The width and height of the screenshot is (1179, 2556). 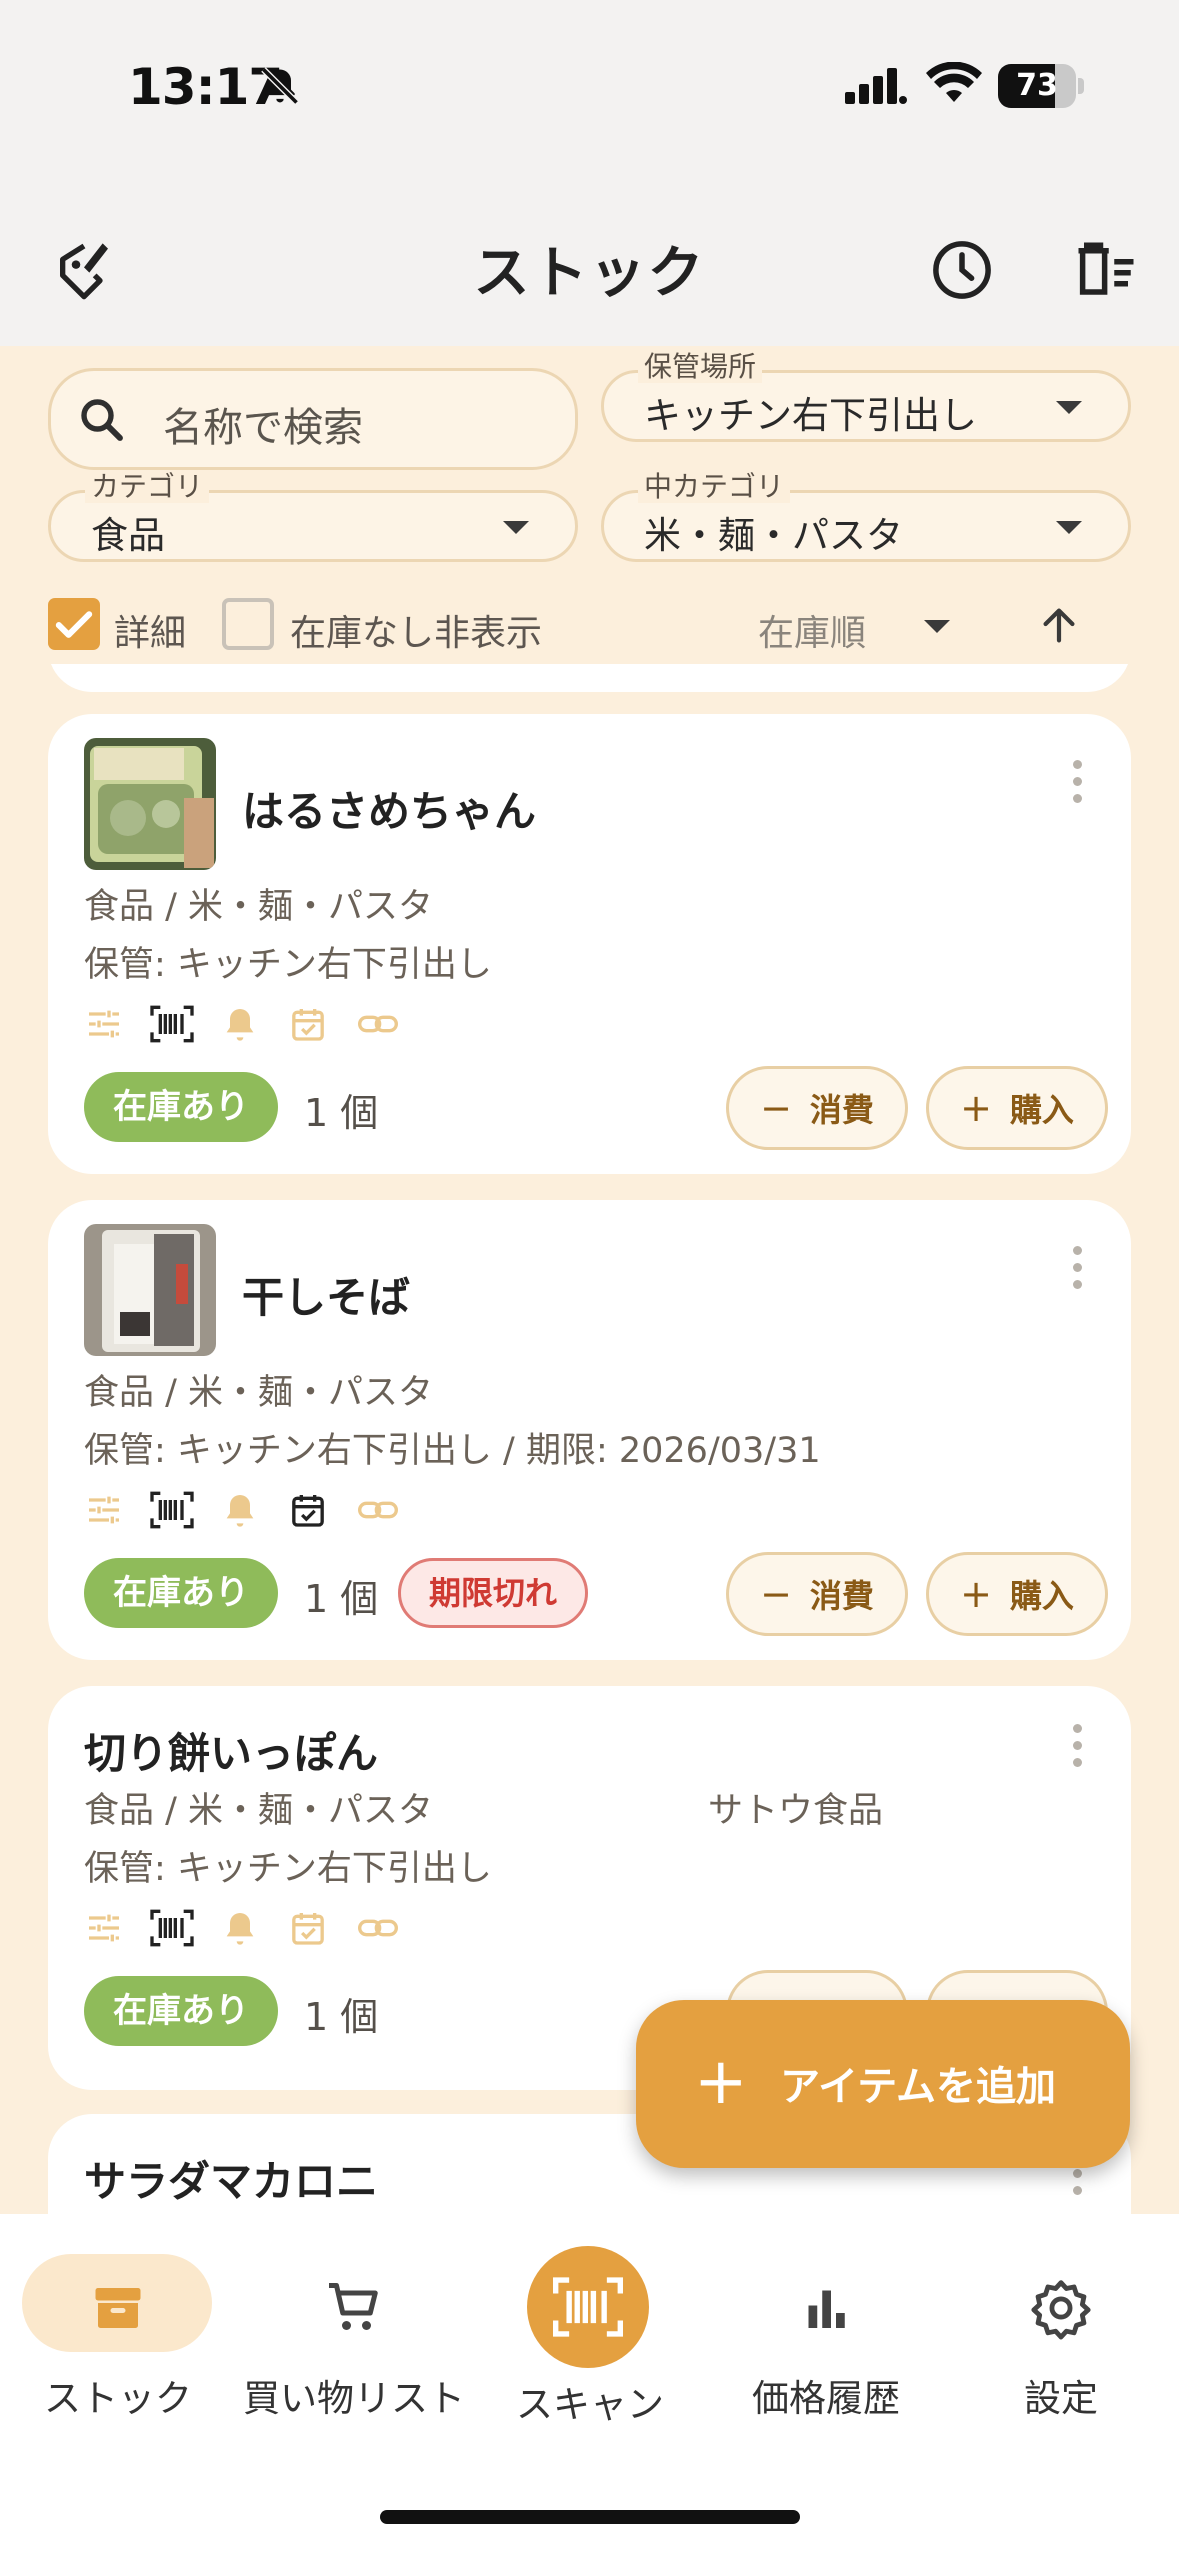 I want to click on battery-level: 73, so click(x=1037, y=85).